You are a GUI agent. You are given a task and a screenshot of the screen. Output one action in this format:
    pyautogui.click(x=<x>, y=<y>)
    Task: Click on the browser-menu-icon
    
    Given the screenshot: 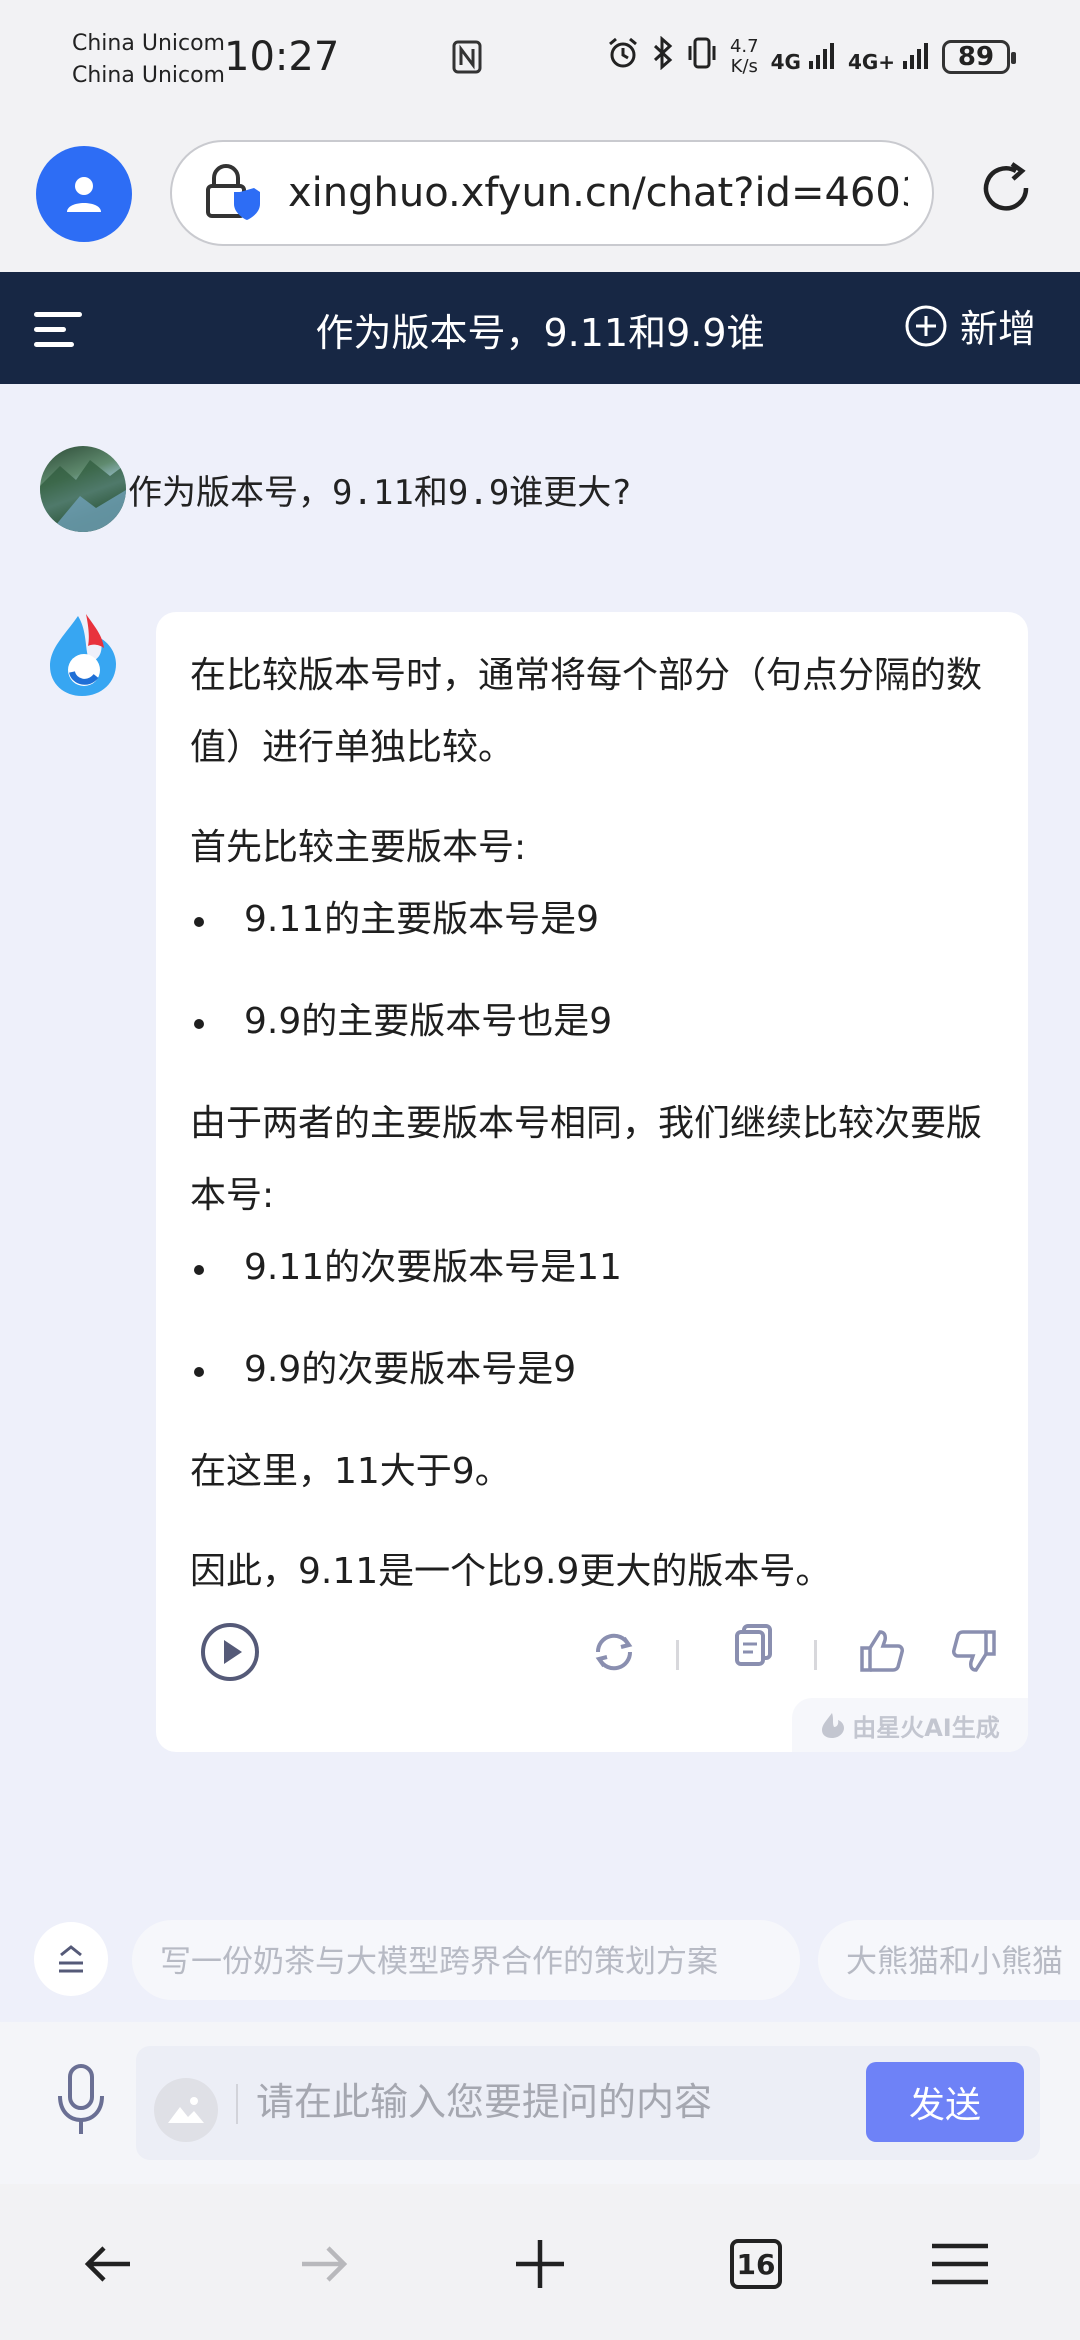 What is the action you would take?
    pyautogui.click(x=960, y=2264)
    